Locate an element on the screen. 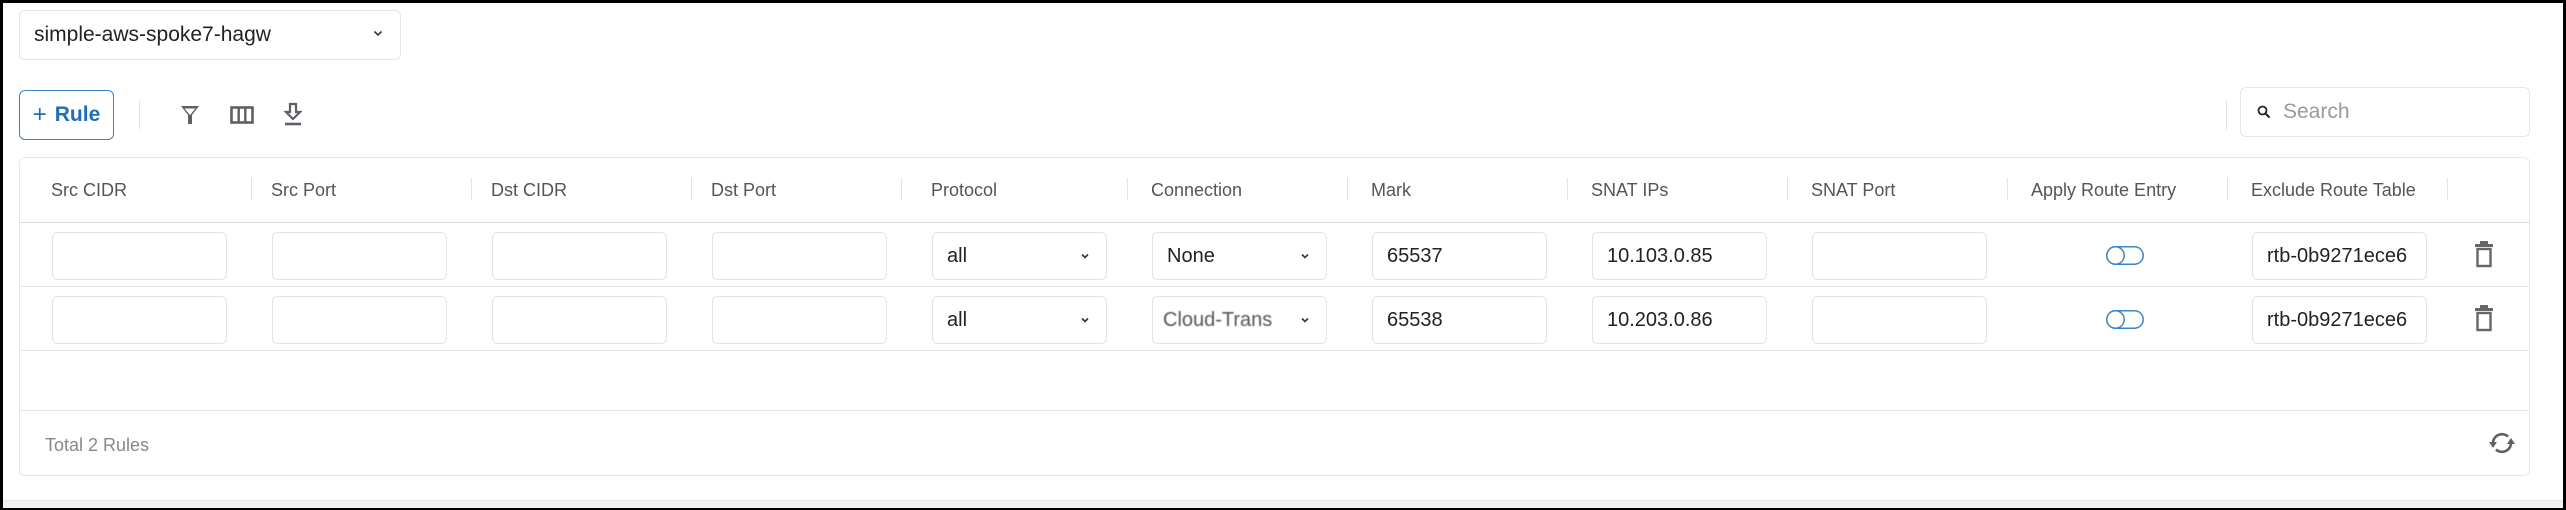 This screenshot has width=2566, height=510. column-header-dst-cidr: Dst CIDR is located at coordinates (529, 190).